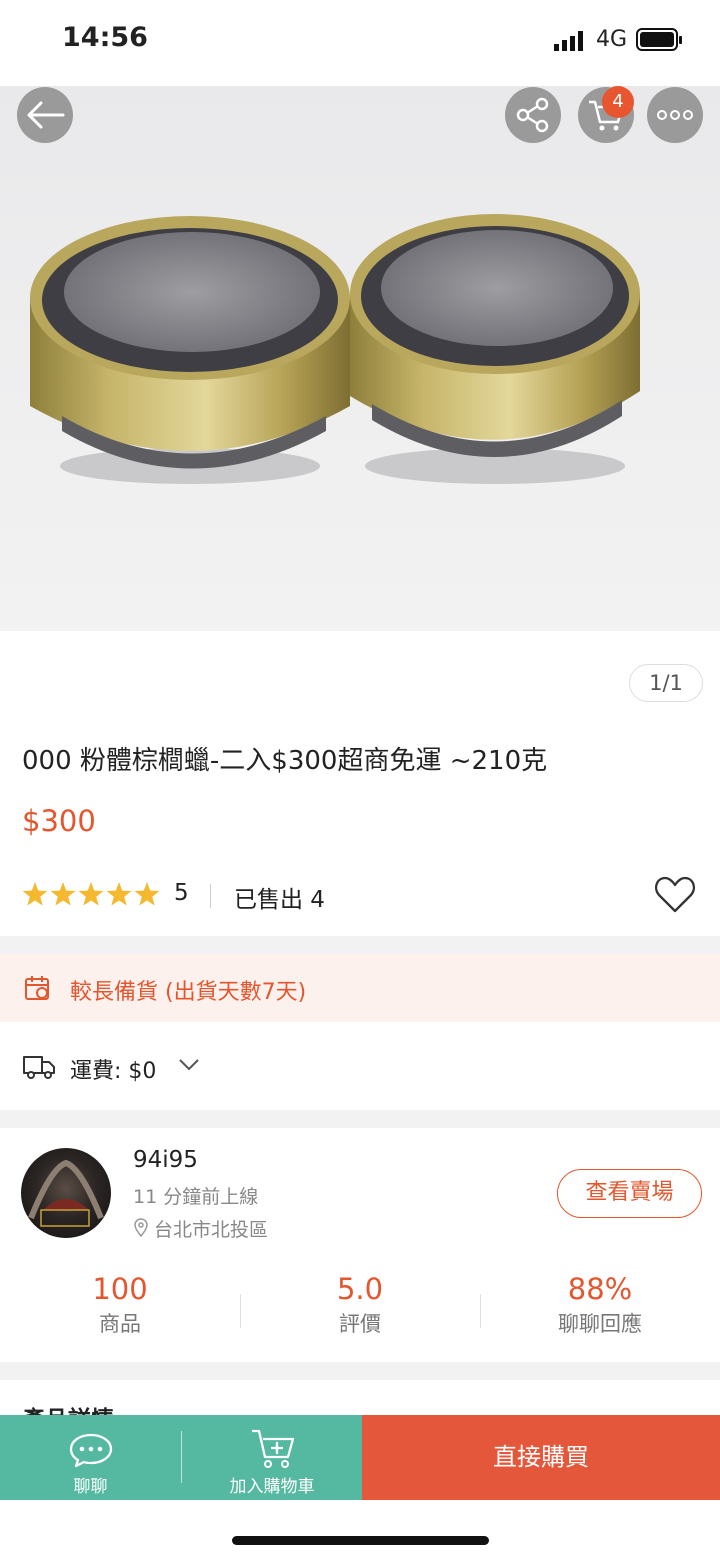  Describe the element at coordinates (113, 1071) in the screenshot. I see `shipping-fee: 運費: $0` at that location.